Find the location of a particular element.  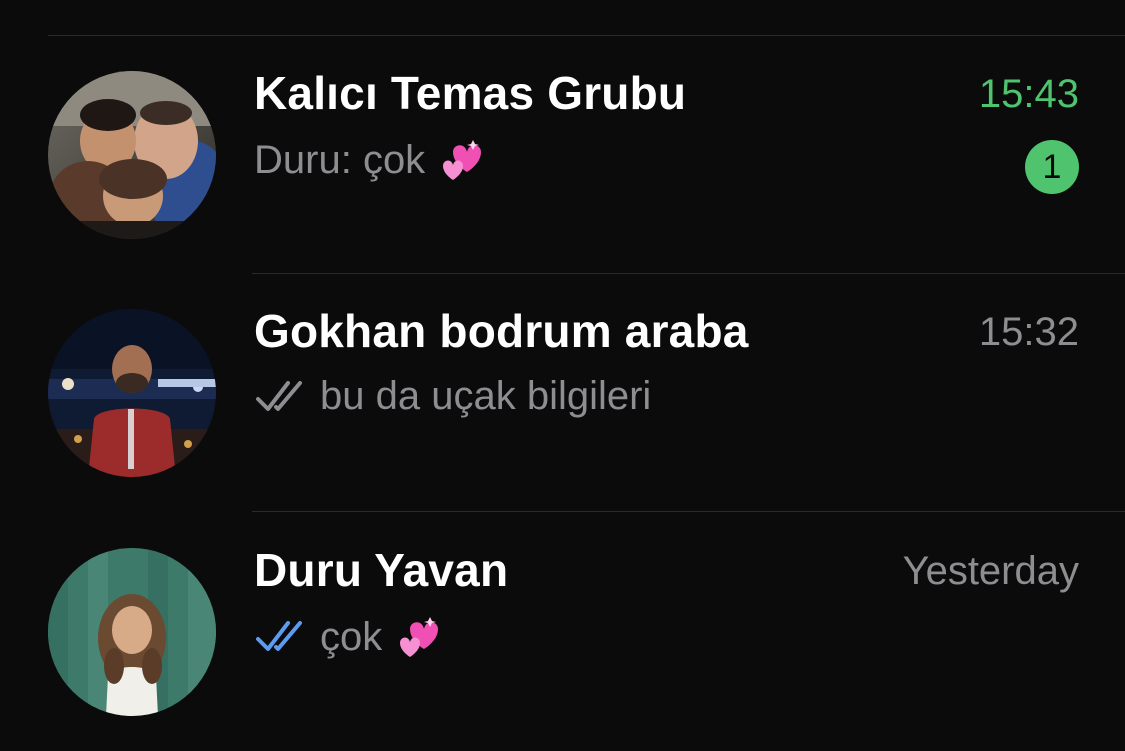

chat-time: 15:32 is located at coordinates (1028, 332).